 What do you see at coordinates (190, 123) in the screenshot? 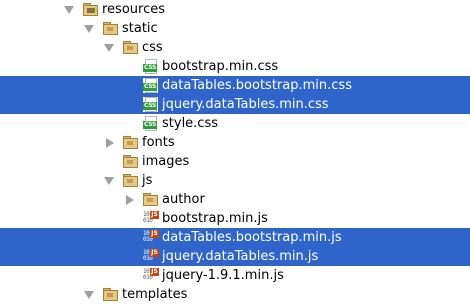
I see `tree-item-label: style.css` at bounding box center [190, 123].